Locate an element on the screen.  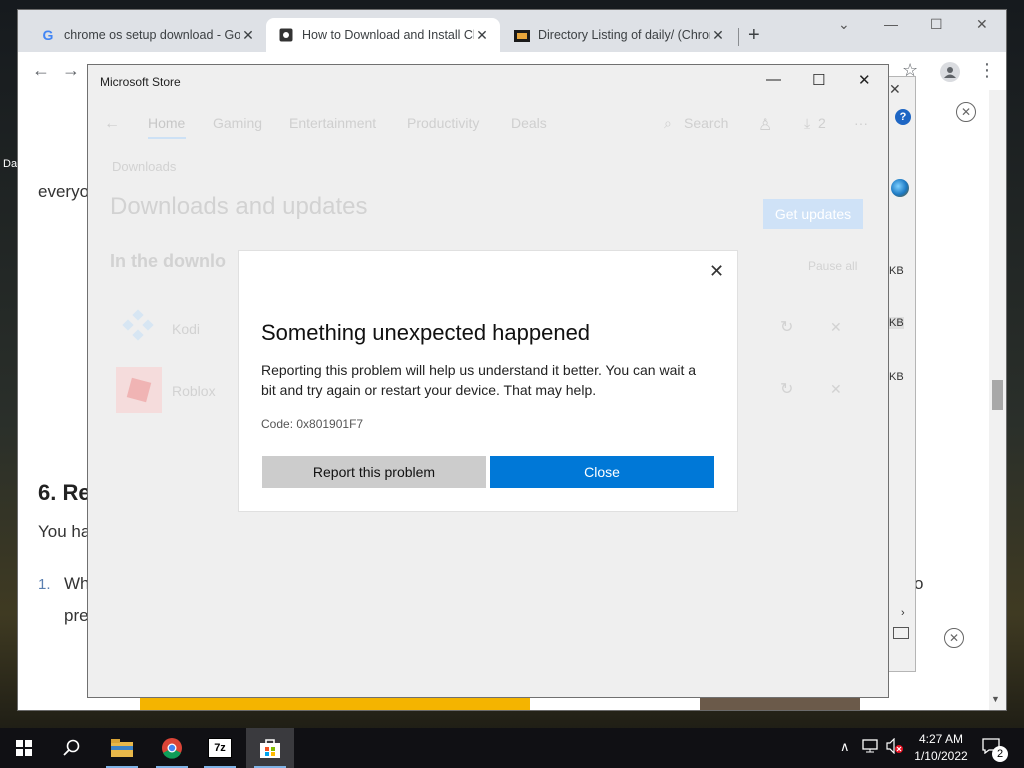
file-explorer-button is located at coordinates (122, 748).